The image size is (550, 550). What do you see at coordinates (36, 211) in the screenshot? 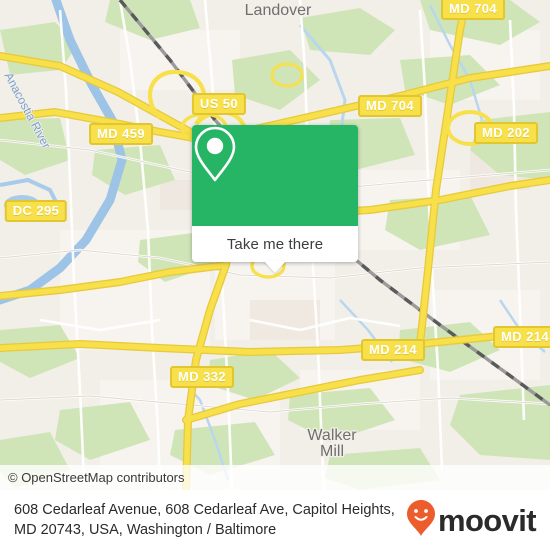
I see `highway-shield: DC 295` at bounding box center [36, 211].